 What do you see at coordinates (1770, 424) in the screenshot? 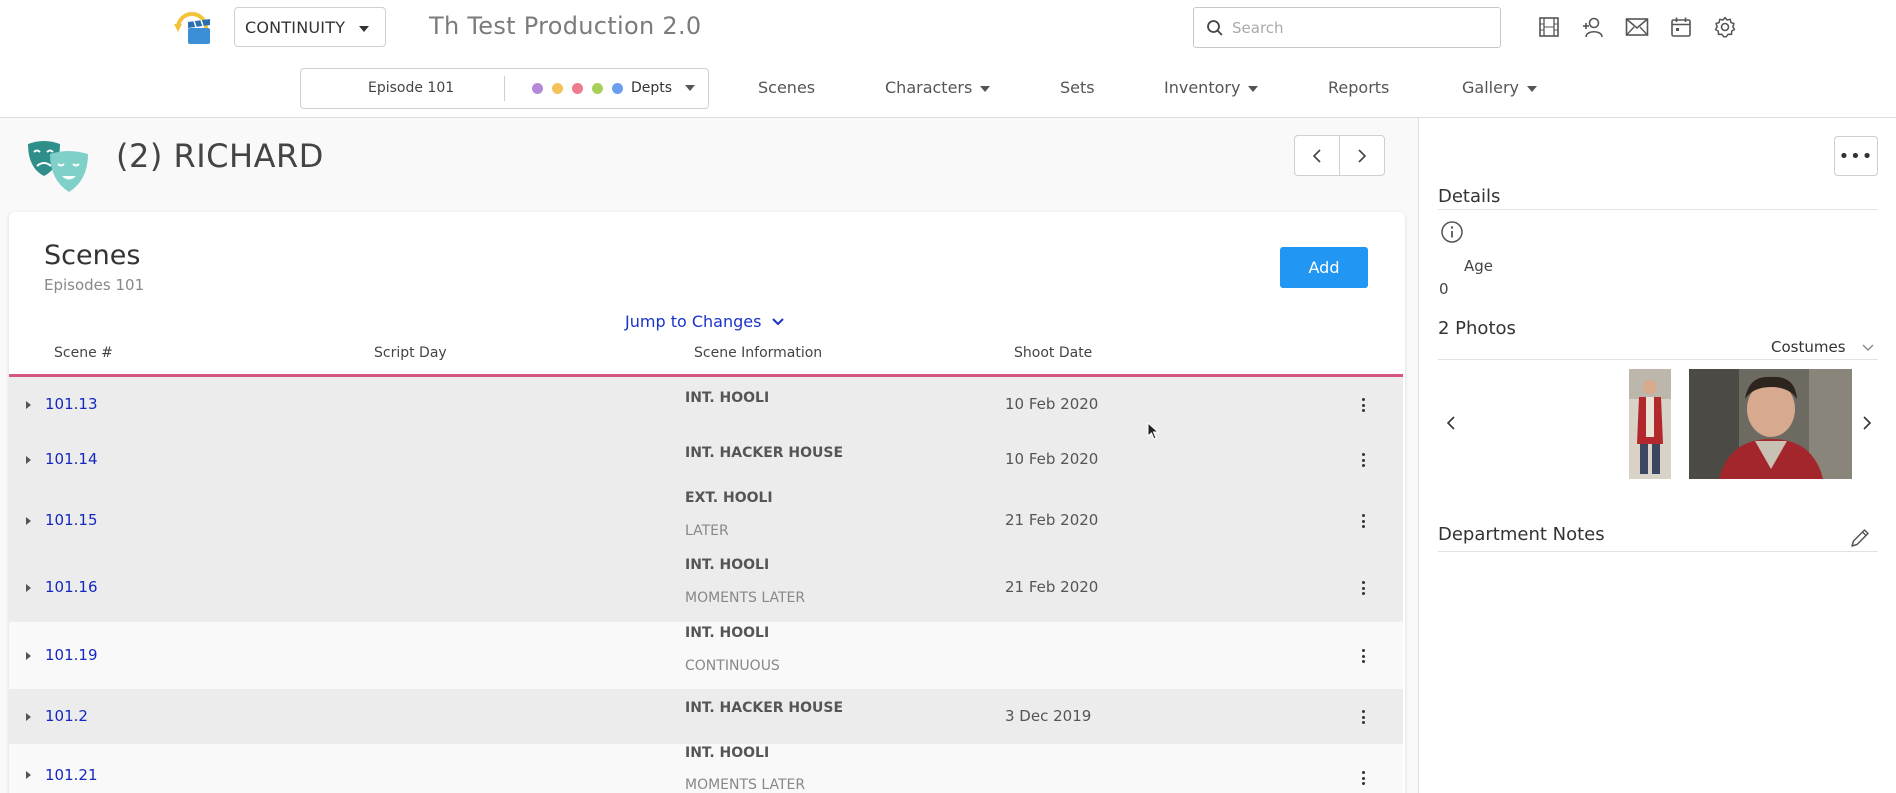
I see `character-photo` at bounding box center [1770, 424].